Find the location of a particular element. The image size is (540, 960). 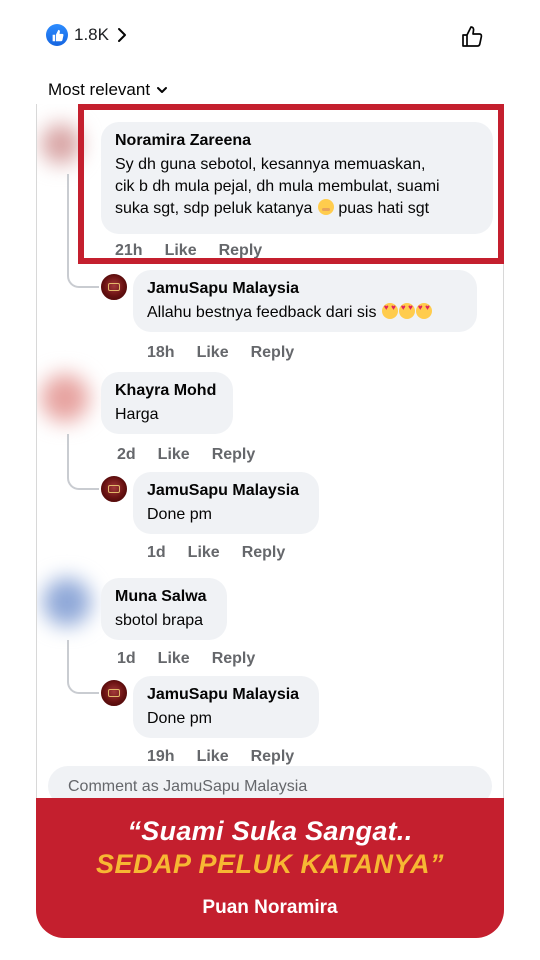

comment-time: 18h is located at coordinates (161, 352).